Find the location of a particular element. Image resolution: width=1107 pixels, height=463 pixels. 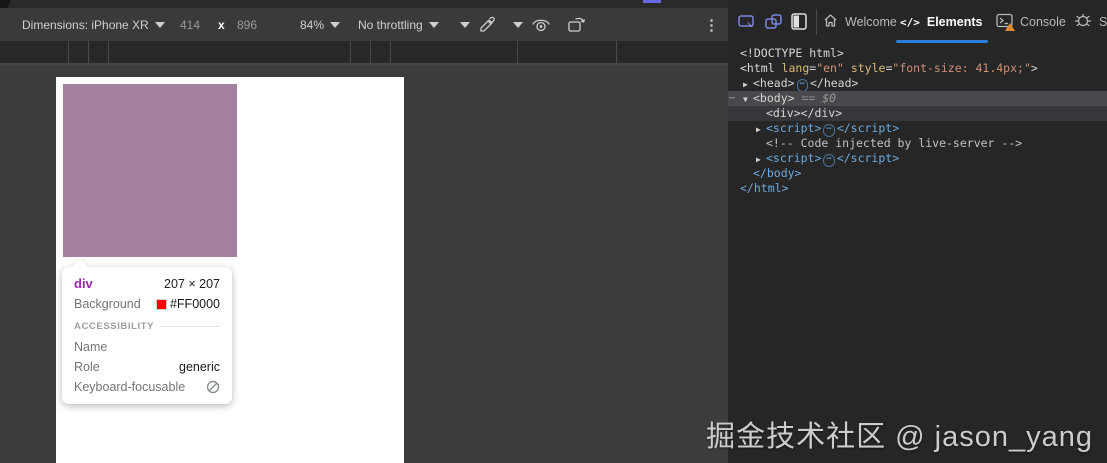

code-icon: </> is located at coordinates (910, 22).